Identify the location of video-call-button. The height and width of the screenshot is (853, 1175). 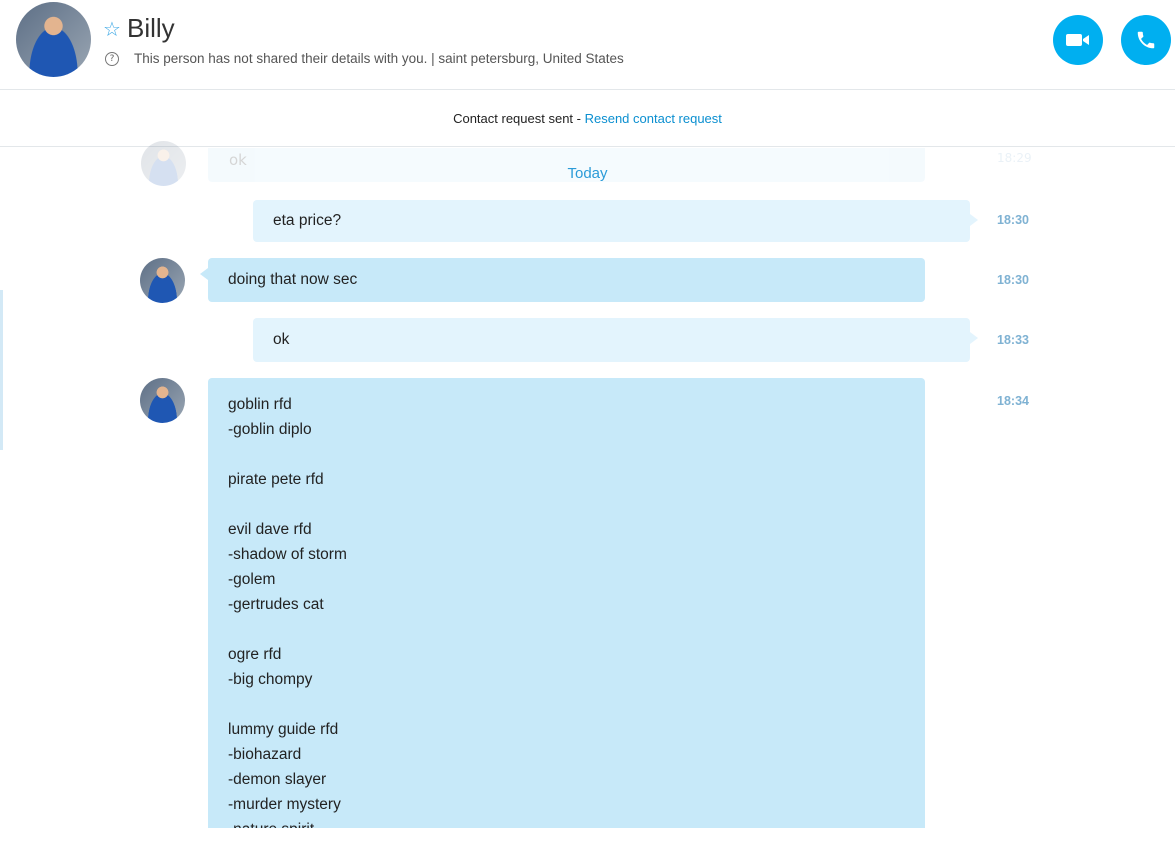
(1078, 40).